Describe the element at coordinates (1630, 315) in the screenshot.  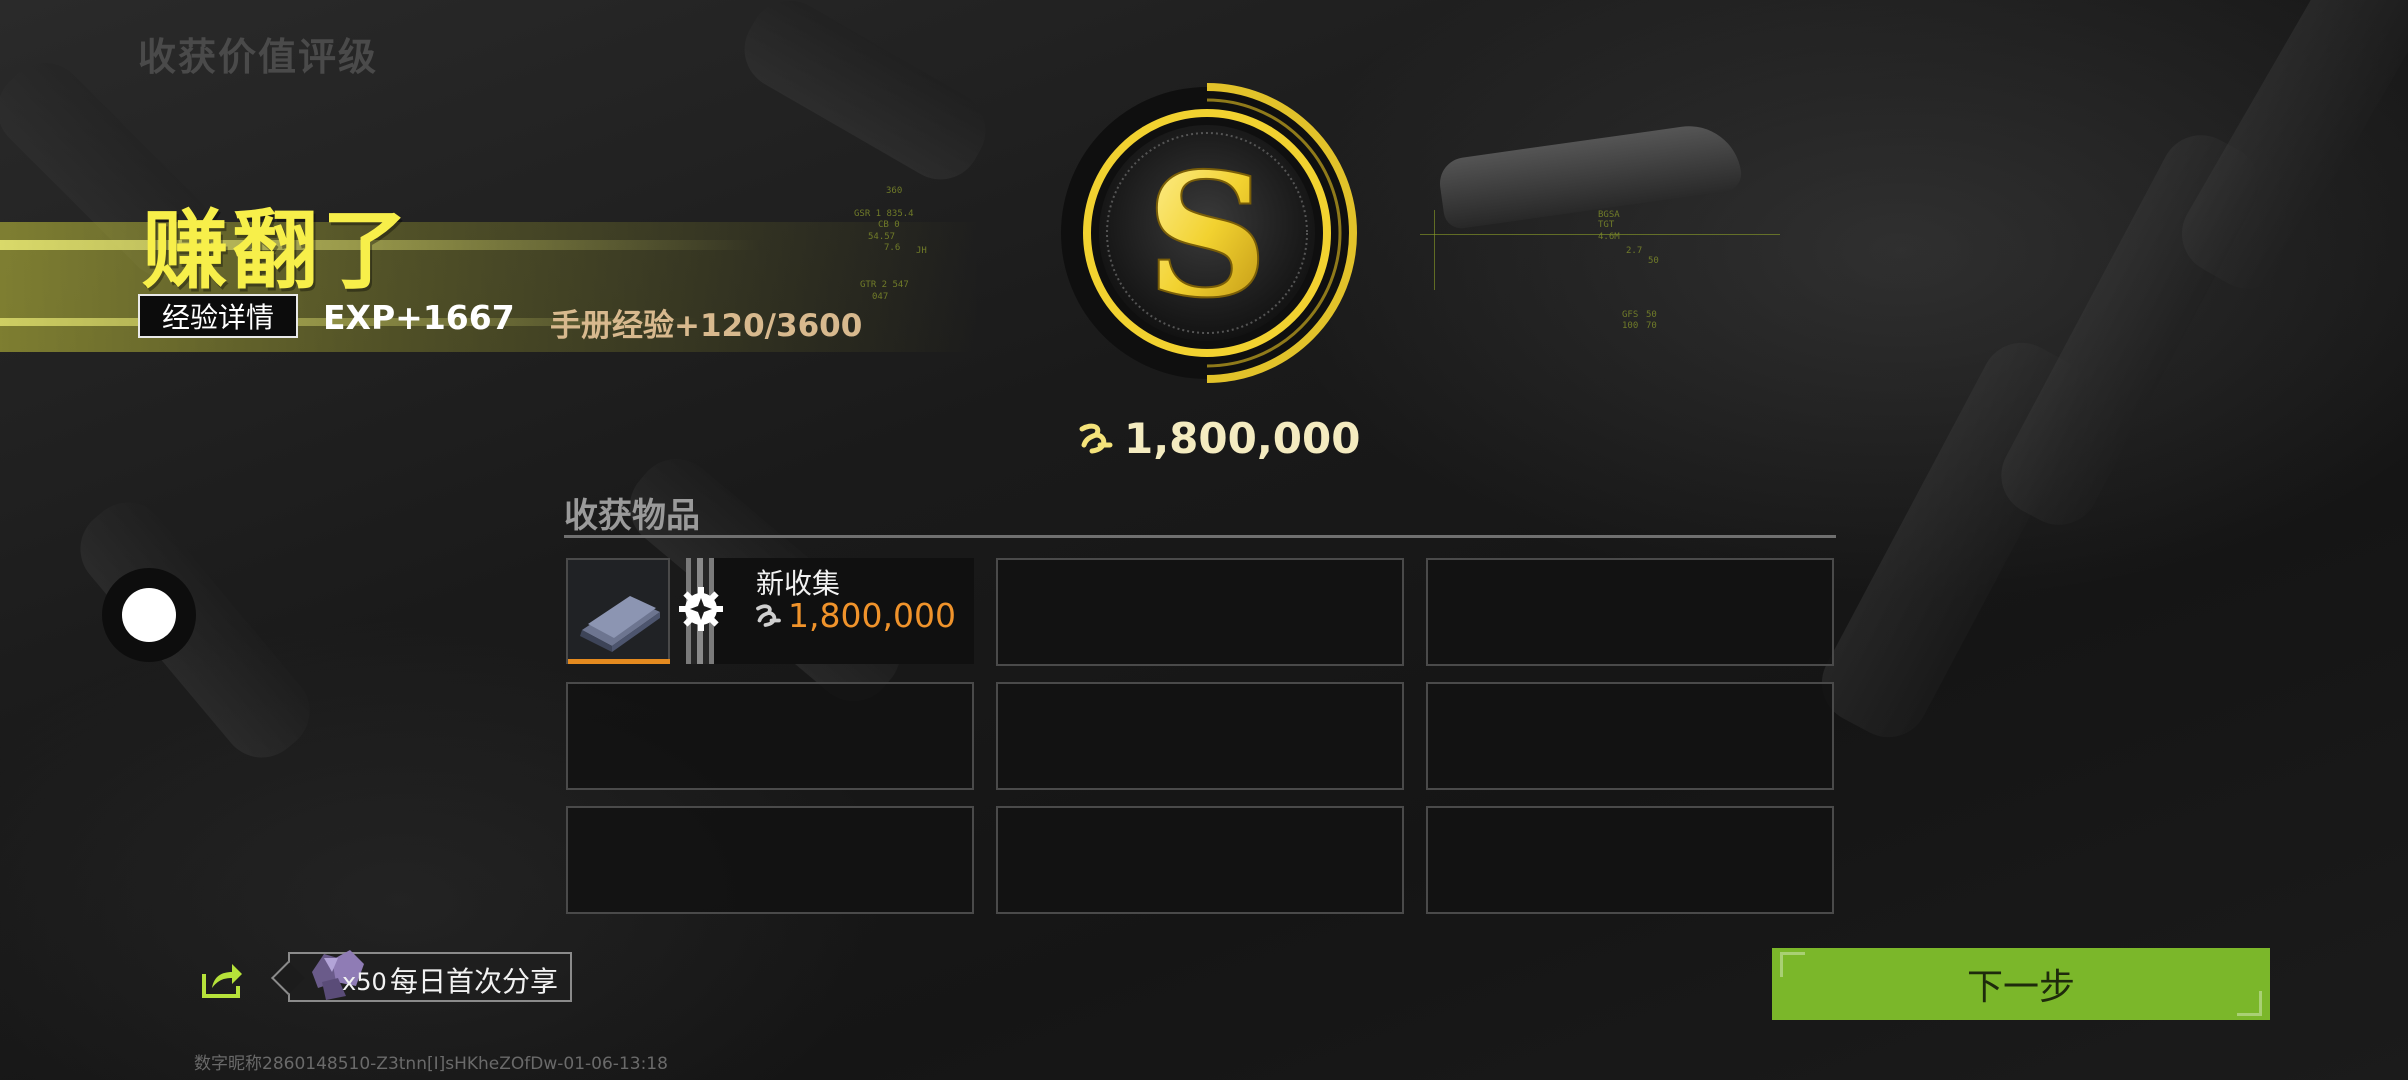
I see `hud-text: GFS` at that location.